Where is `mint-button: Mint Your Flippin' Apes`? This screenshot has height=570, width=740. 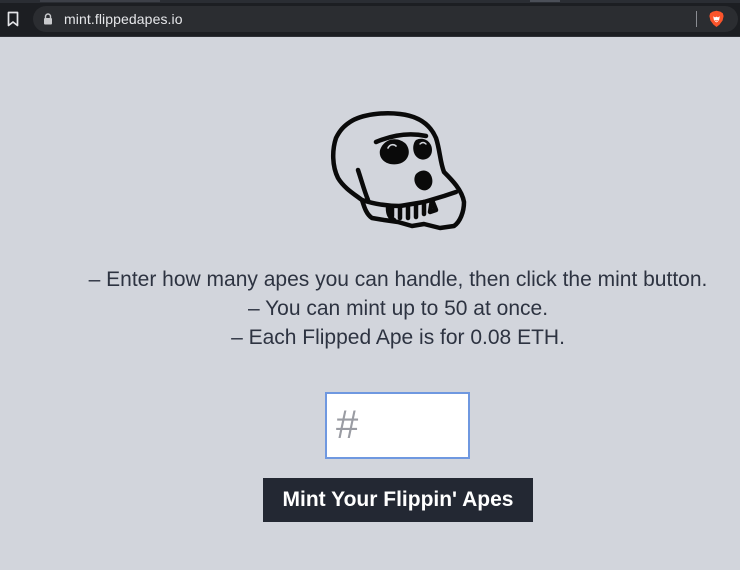 mint-button: Mint Your Flippin' Apes is located at coordinates (398, 500).